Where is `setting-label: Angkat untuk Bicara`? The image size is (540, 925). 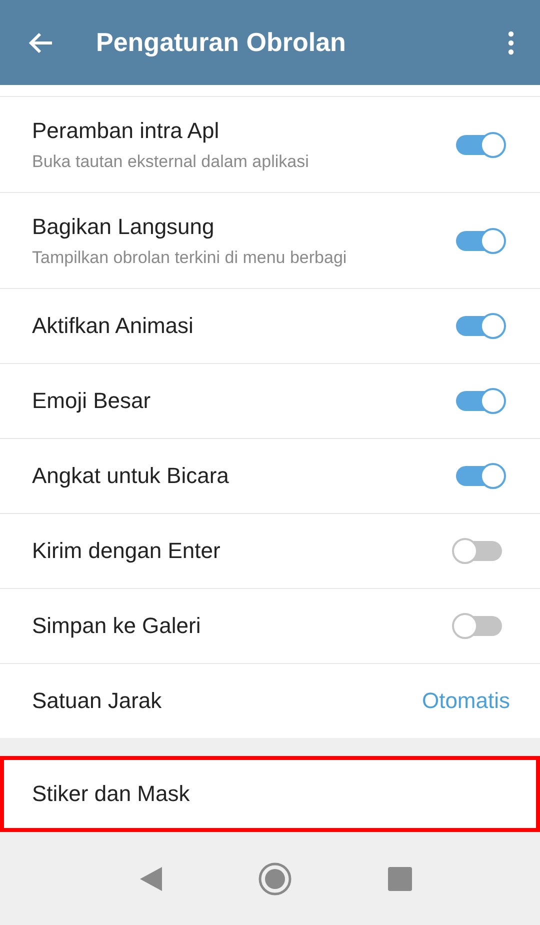 setting-label: Angkat untuk Bicara is located at coordinates (131, 476).